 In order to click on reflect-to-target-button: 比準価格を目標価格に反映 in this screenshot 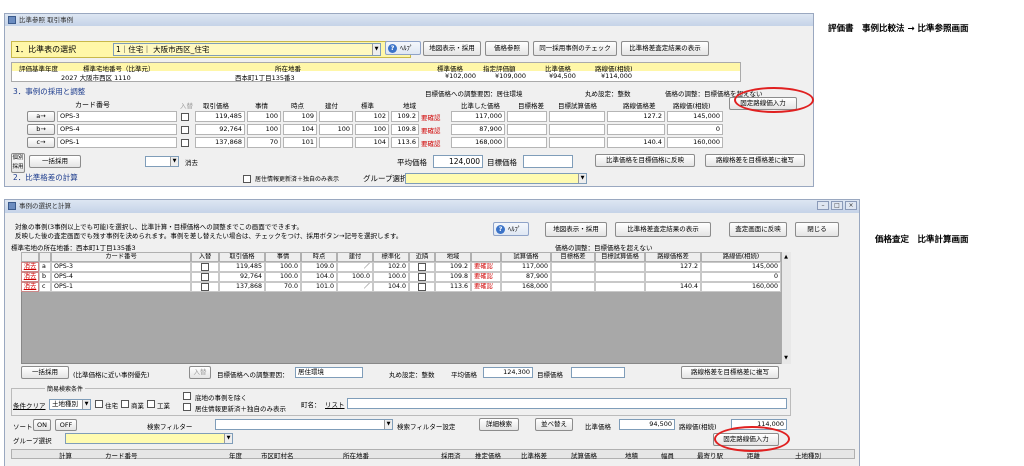, I will do `click(645, 160)`.